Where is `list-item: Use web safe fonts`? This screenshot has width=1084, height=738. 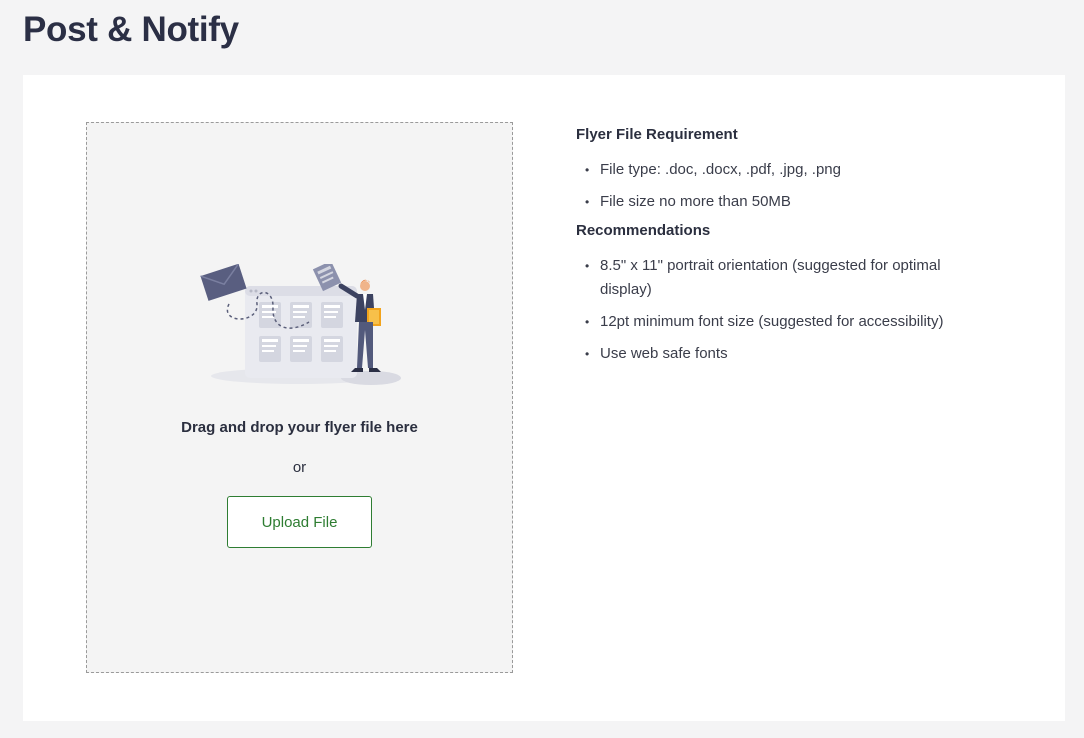 list-item: Use web safe fonts is located at coordinates (786, 354).